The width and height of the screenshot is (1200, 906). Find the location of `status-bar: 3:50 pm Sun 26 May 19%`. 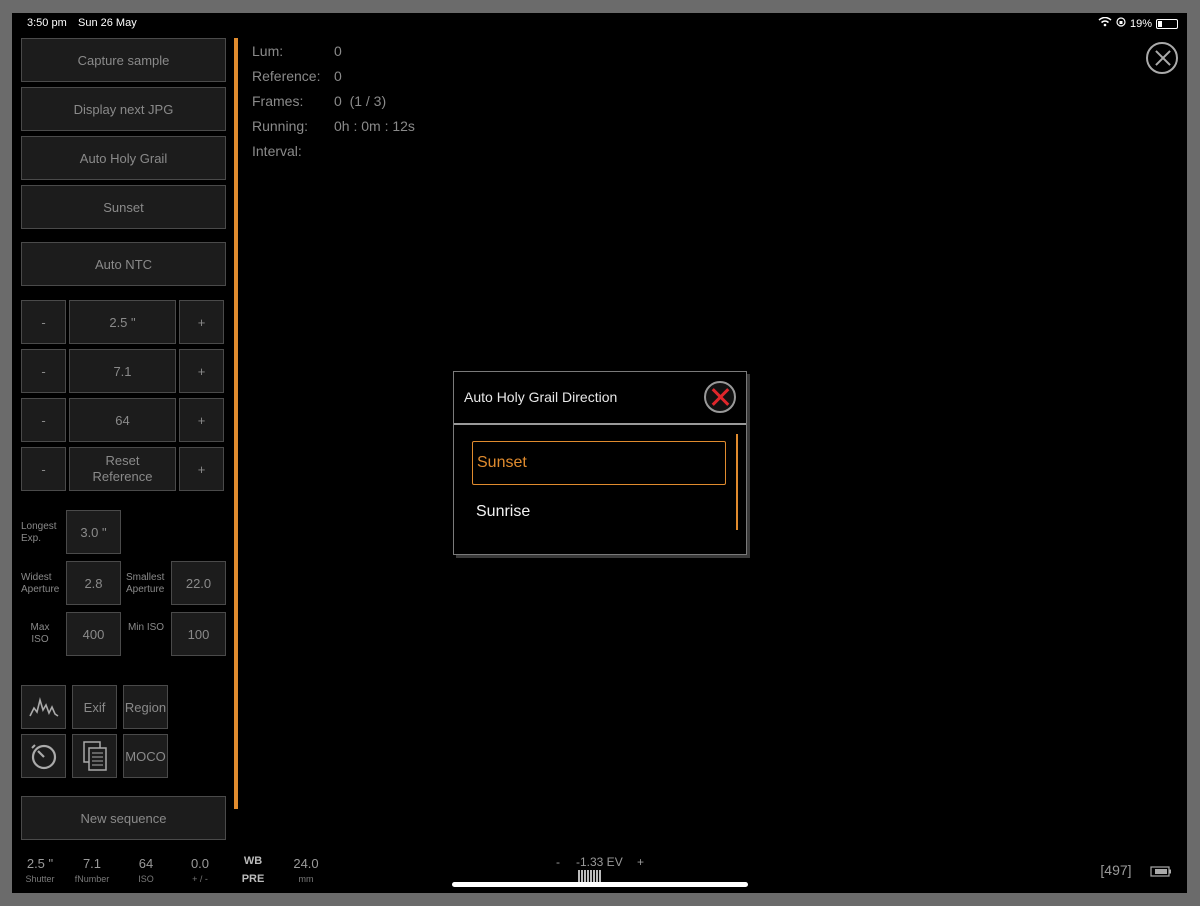

status-bar: 3:50 pm Sun 26 May 19% is located at coordinates (600, 20).